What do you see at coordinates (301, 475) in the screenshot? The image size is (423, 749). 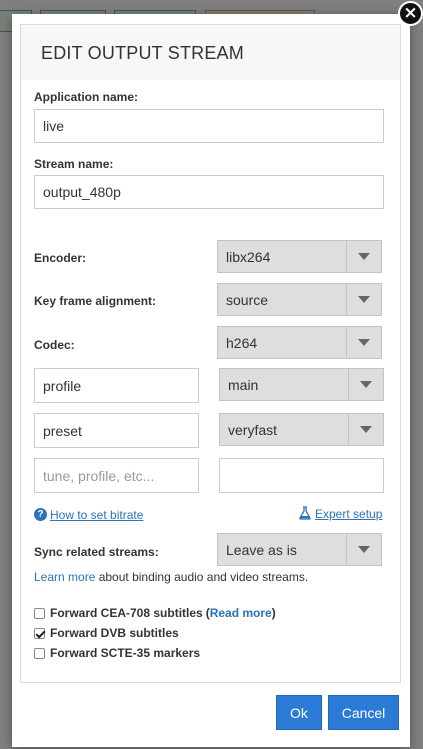 I see `param-value-input-extra` at bounding box center [301, 475].